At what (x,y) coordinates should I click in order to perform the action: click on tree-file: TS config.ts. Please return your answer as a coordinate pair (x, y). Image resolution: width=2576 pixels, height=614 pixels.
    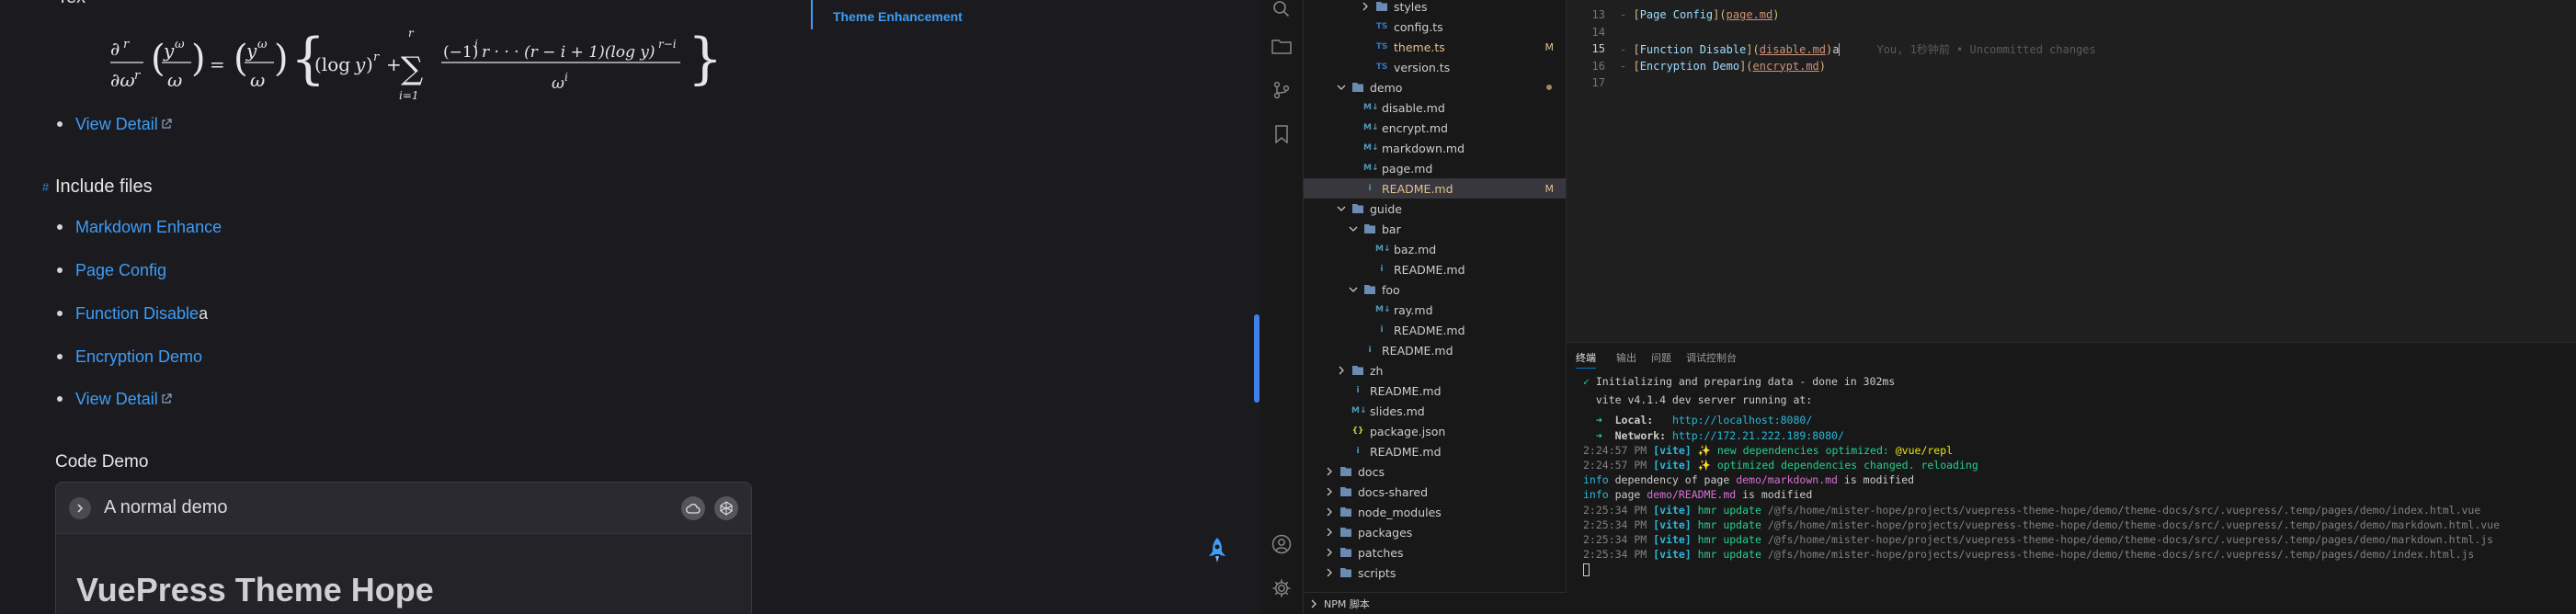
    Looking at the image, I should click on (1435, 27).